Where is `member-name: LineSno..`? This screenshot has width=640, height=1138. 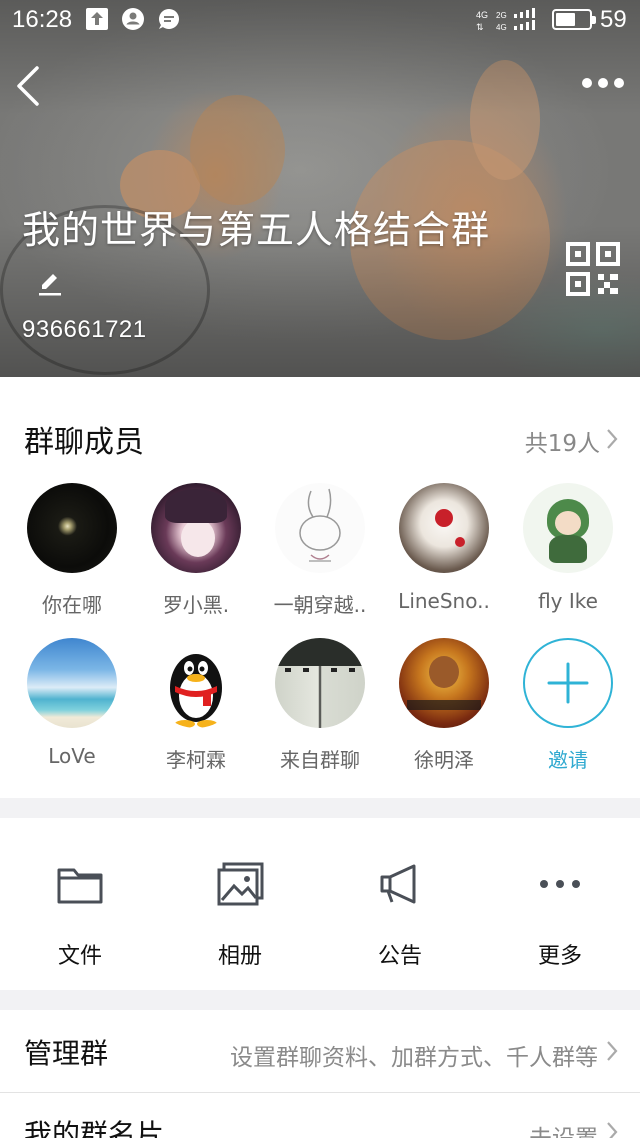
member-name: LineSno.. is located at coordinates (444, 601).